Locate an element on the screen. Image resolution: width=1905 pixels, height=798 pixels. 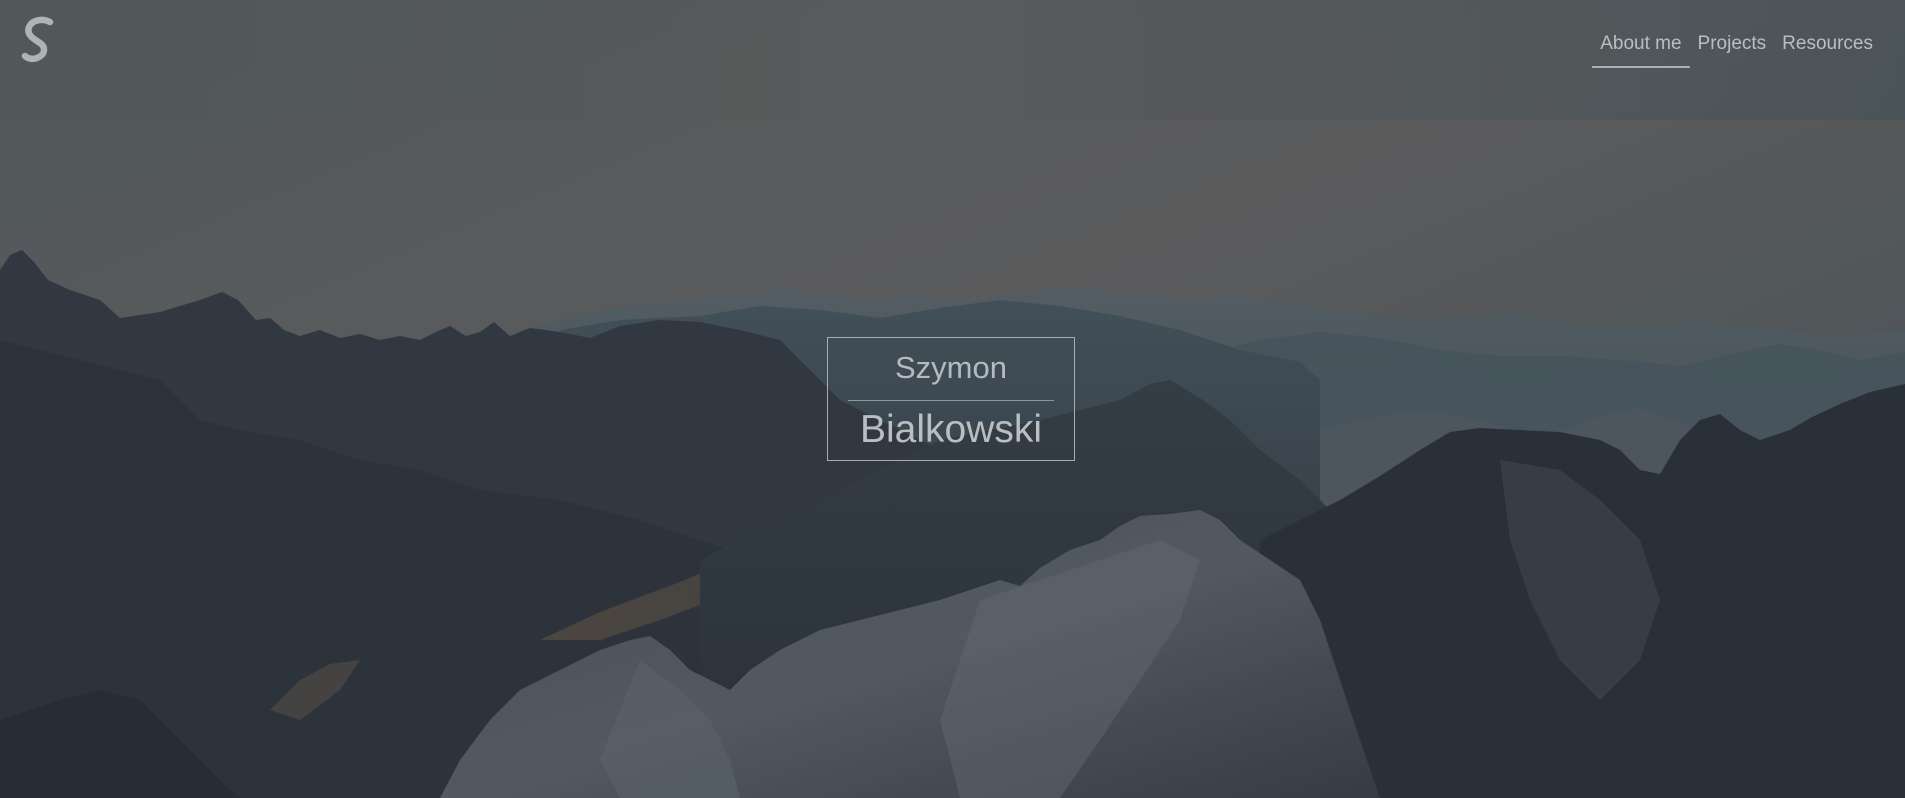
title-divider is located at coordinates (951, 400).